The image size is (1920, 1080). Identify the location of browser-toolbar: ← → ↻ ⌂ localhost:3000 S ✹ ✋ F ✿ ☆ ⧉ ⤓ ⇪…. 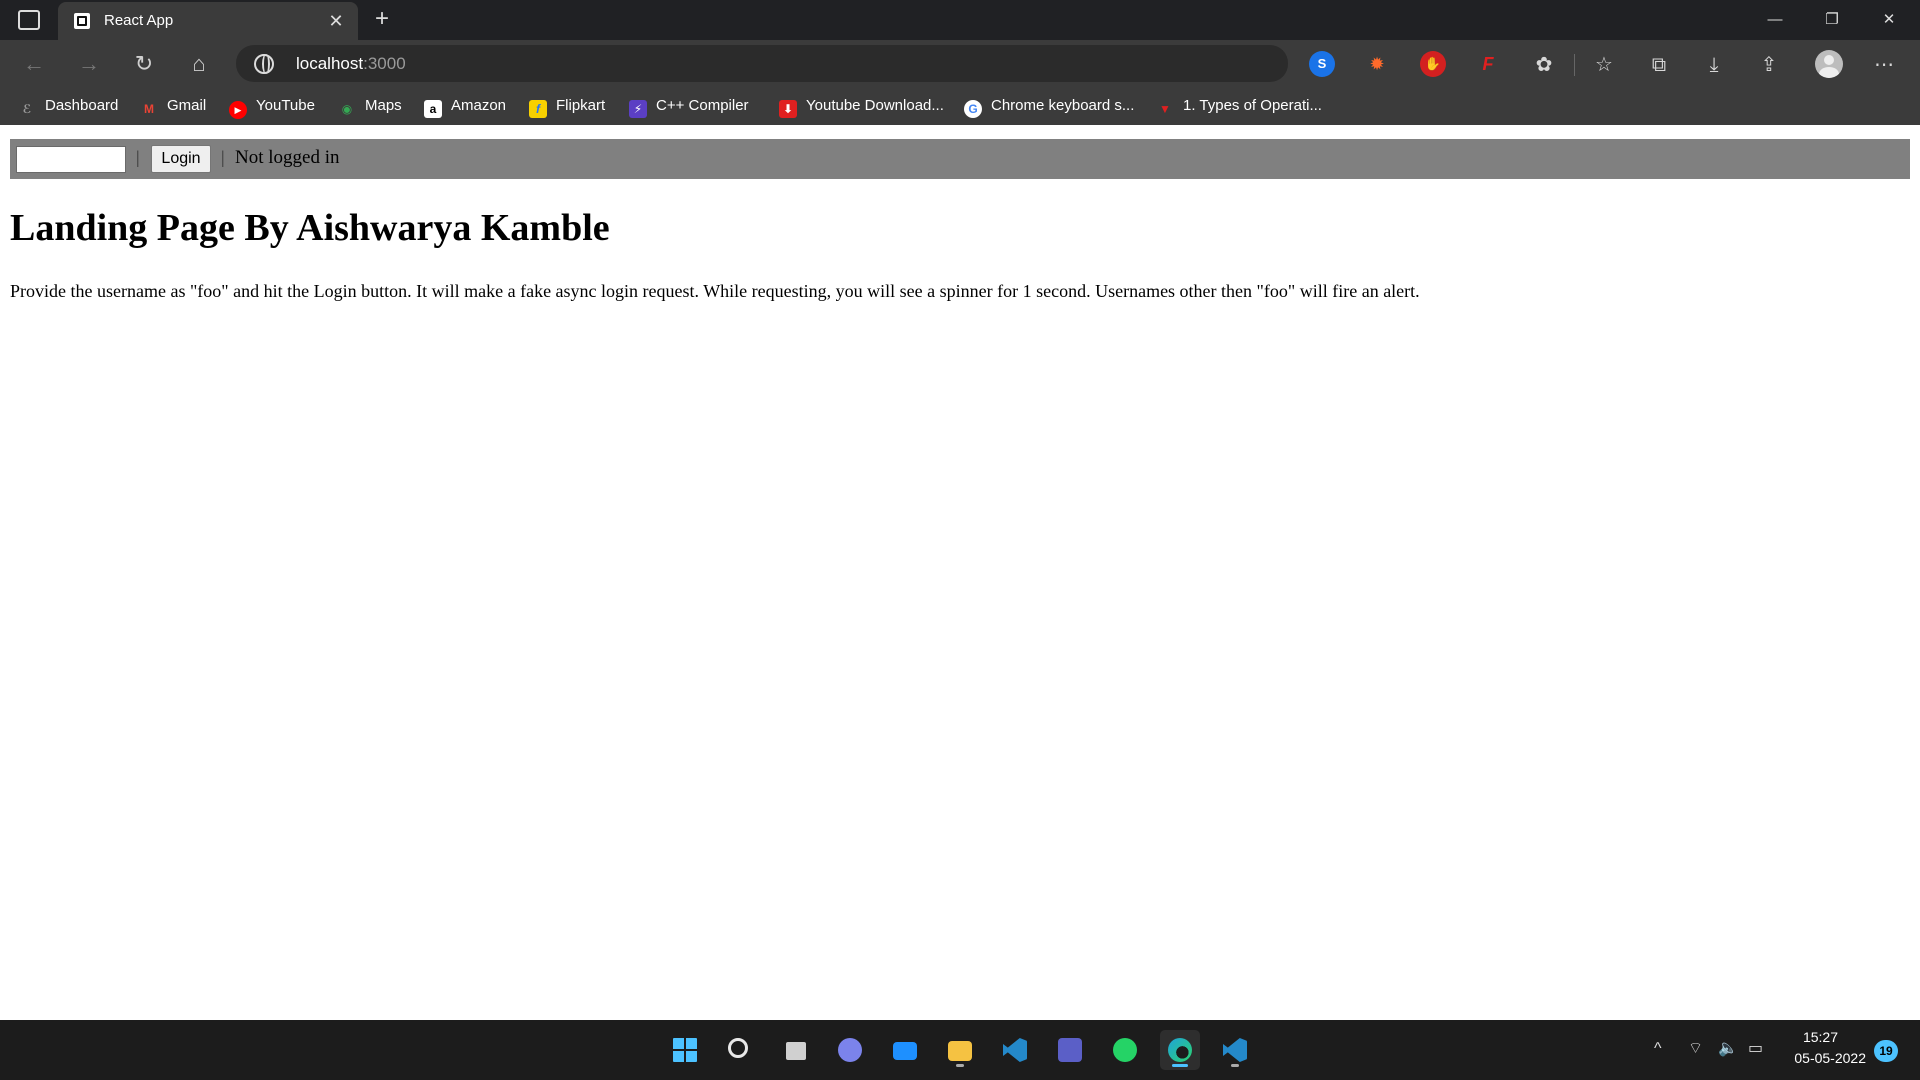
(960, 63).